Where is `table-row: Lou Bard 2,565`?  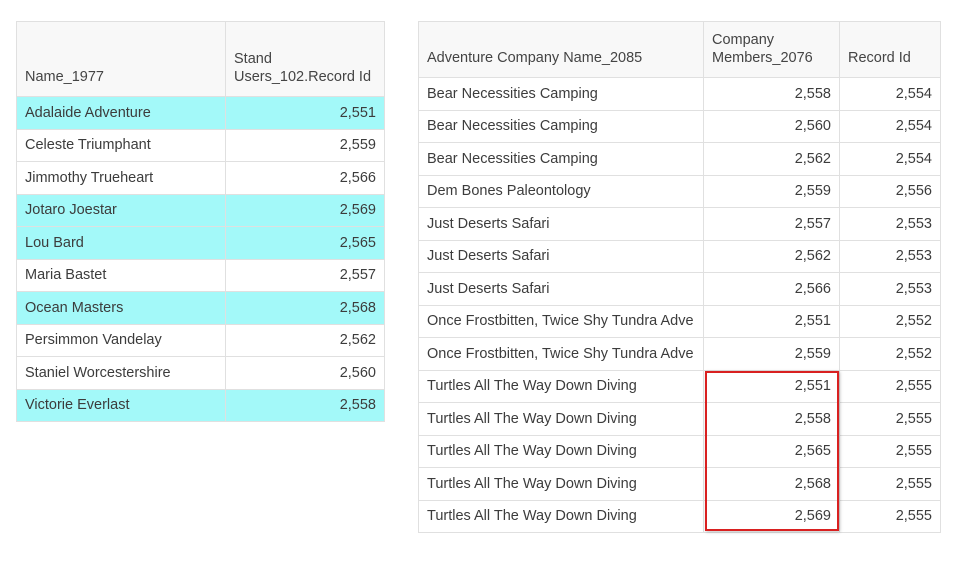
table-row: Lou Bard 2,565 is located at coordinates (200, 243).